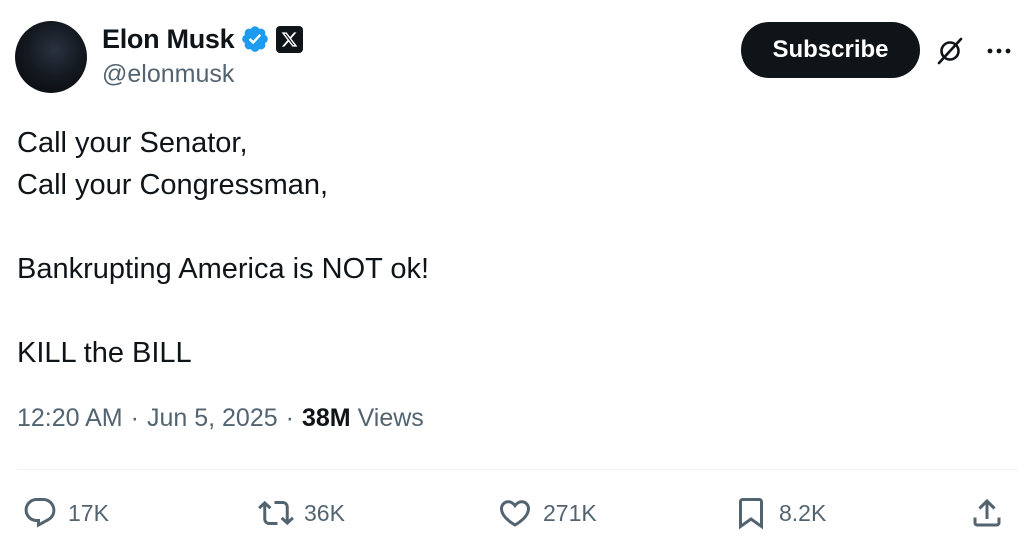 Image resolution: width=1024 pixels, height=556 pixels. I want to click on post-line: Call your Congressman,, so click(173, 185).